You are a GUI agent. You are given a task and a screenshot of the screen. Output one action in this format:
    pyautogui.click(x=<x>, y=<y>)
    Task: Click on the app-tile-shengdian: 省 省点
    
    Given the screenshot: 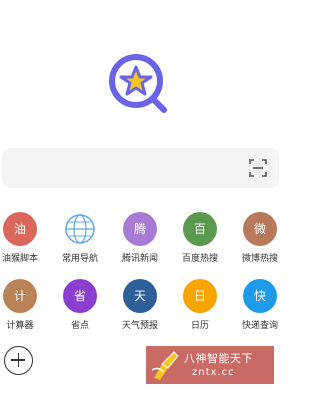 What is the action you would take?
    pyautogui.click(x=80, y=309)
    